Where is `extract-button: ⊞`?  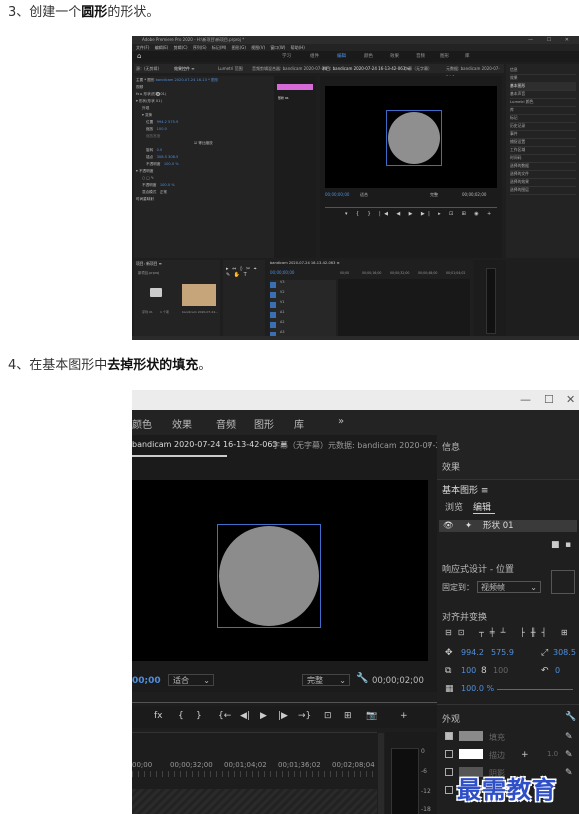 extract-button: ⊞ is located at coordinates (348, 716).